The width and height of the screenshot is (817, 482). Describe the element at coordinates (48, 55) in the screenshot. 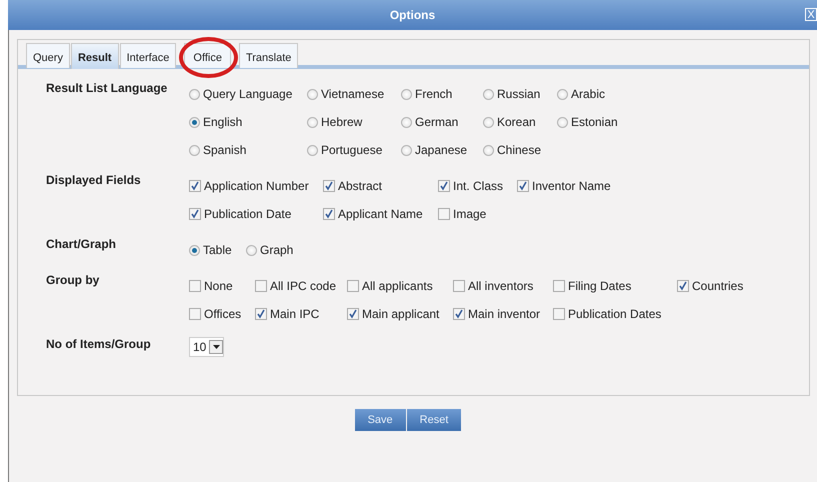

I see `tab: Query` at that location.